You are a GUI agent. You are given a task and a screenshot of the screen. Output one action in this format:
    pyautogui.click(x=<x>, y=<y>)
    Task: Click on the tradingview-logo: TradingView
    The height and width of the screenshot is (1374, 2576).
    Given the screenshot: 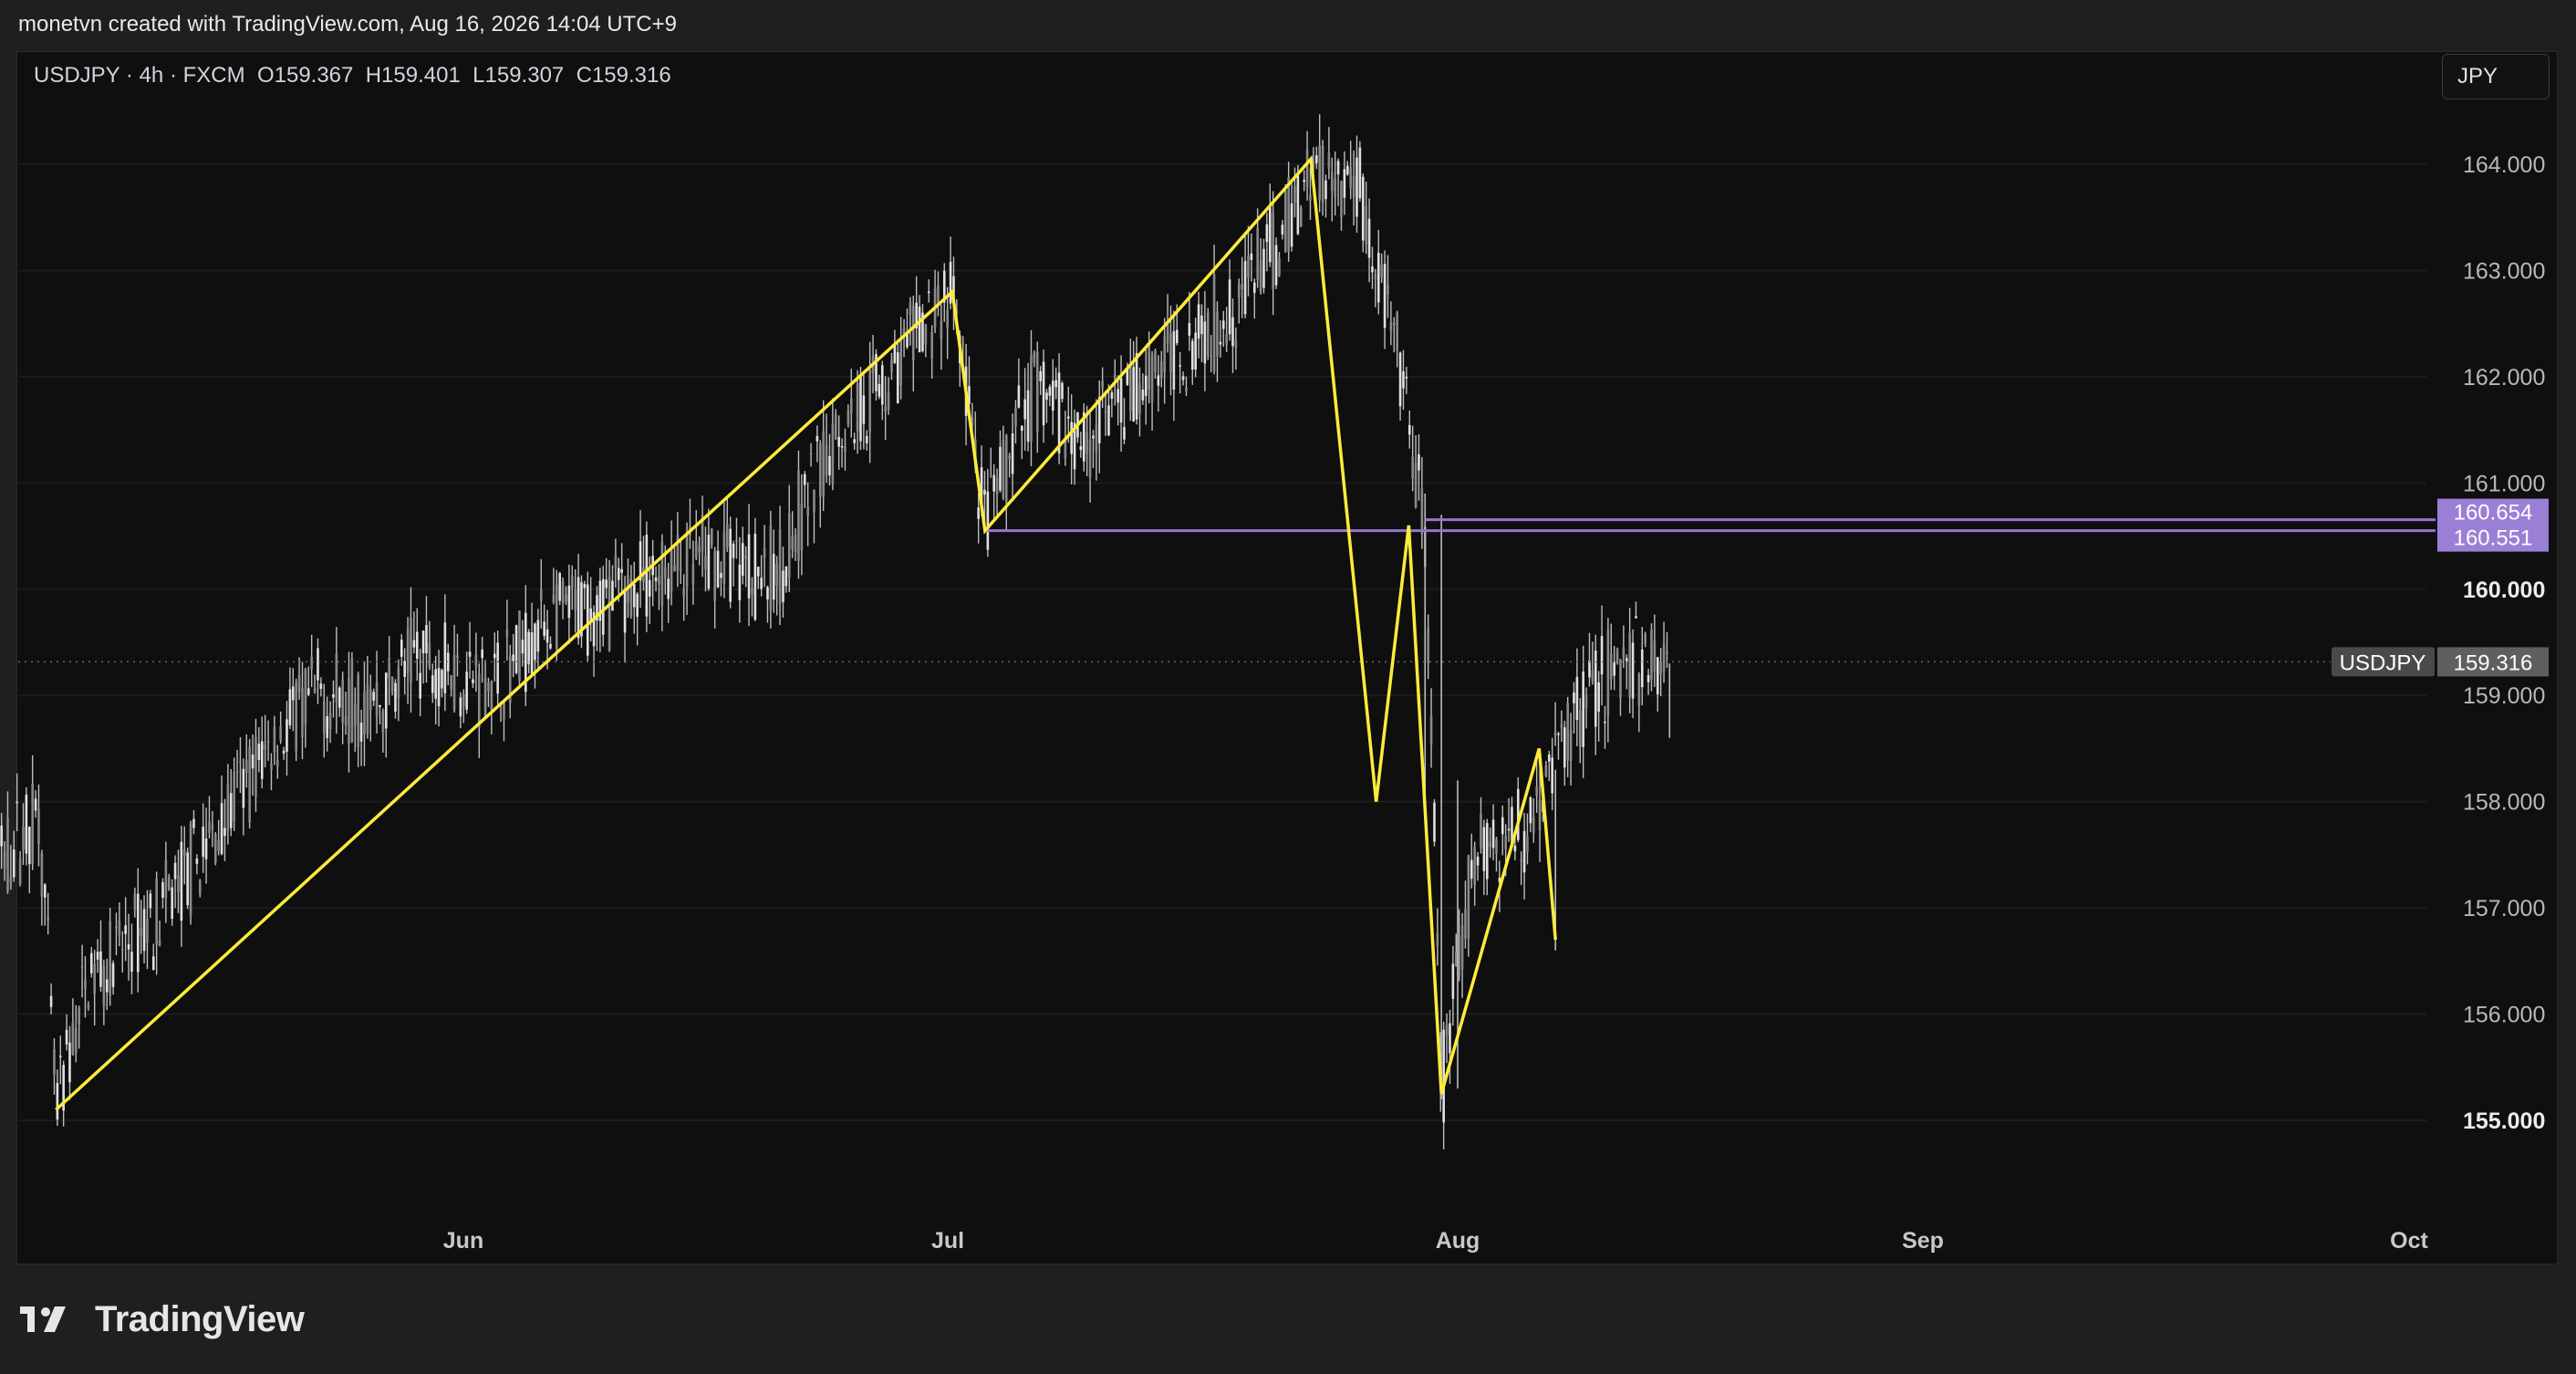 What is the action you would take?
    pyautogui.click(x=162, y=1319)
    